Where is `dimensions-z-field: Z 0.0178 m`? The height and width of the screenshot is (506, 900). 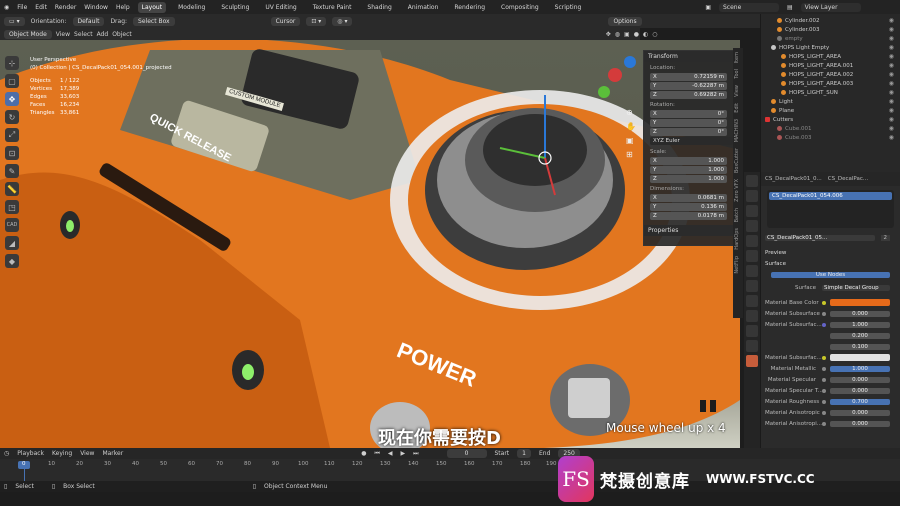
dimensions-z-field: Z 0.0178 m is located at coordinates (688, 216).